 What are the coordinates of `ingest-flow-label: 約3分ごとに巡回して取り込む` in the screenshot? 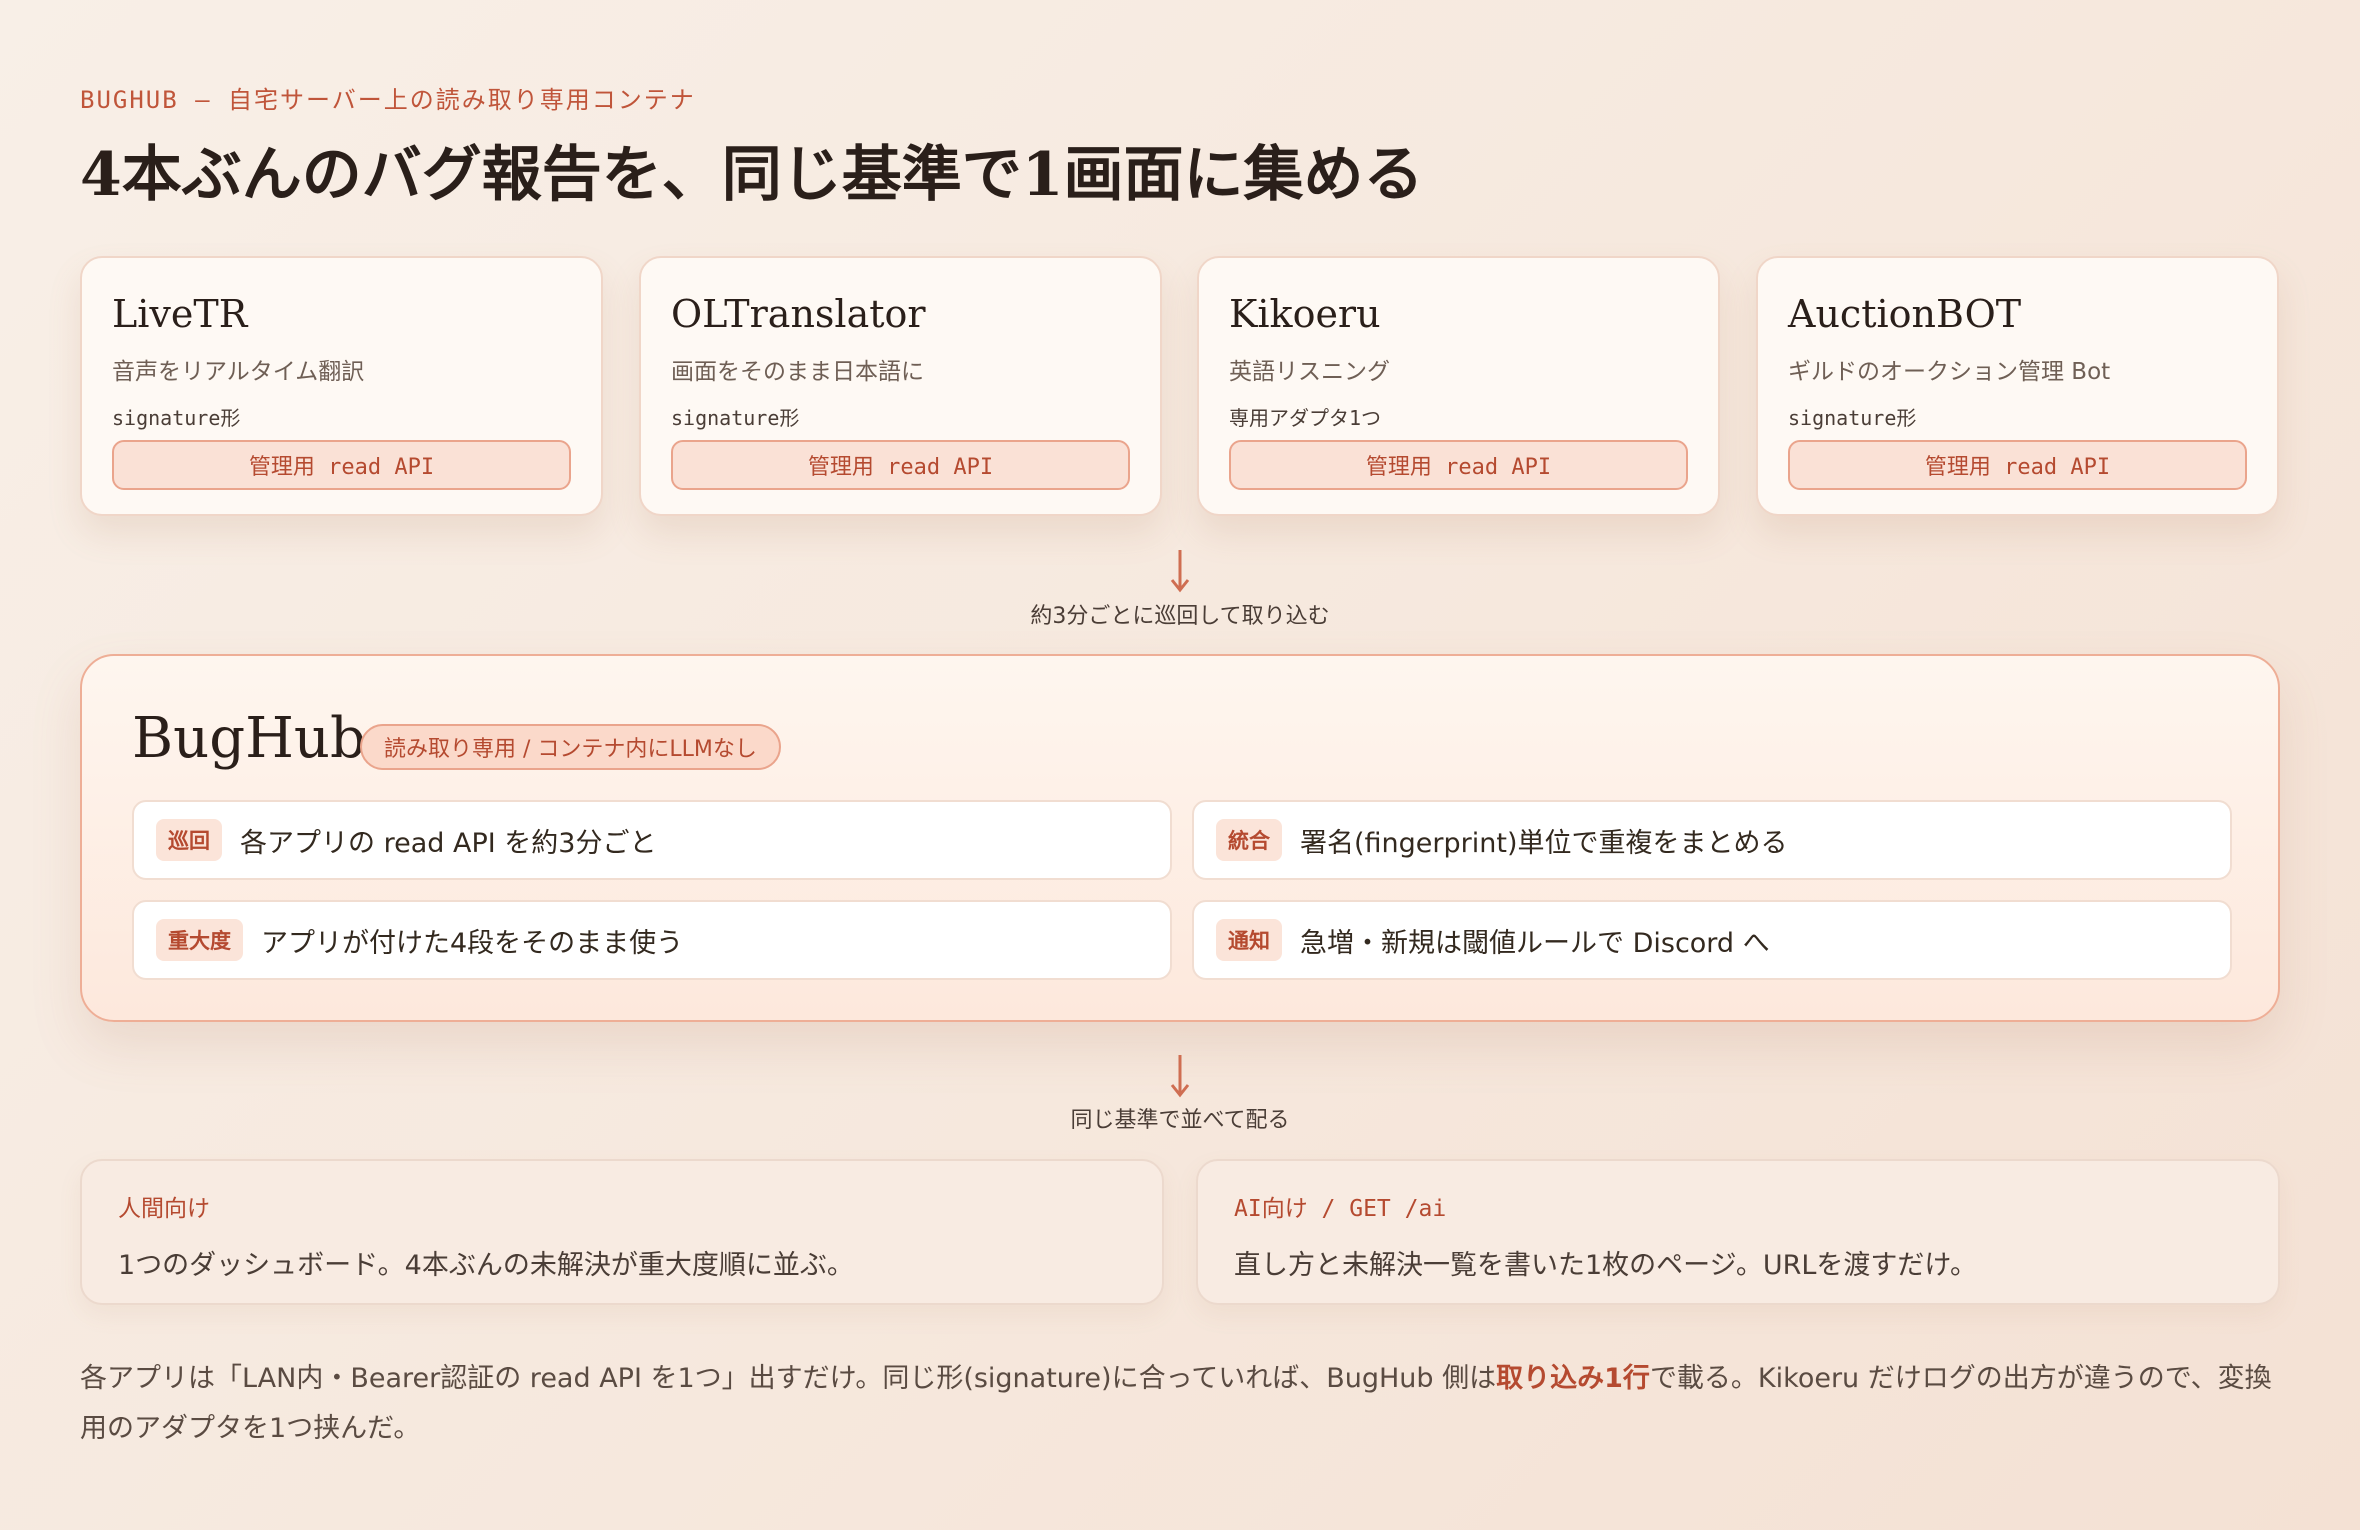 It's located at (1180, 616).